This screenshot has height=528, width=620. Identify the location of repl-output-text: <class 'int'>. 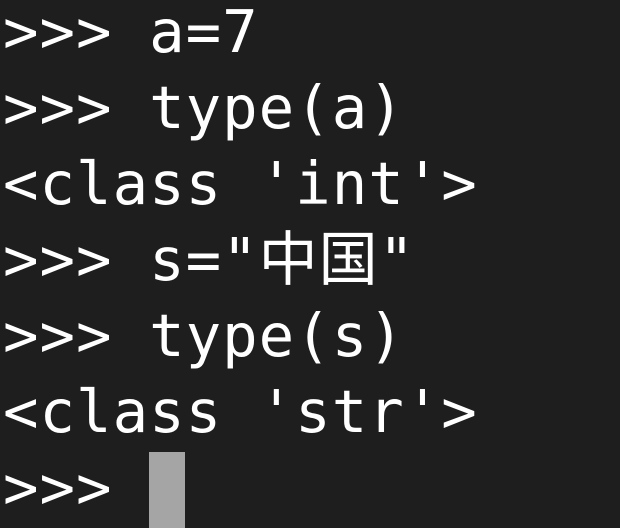
(240, 183).